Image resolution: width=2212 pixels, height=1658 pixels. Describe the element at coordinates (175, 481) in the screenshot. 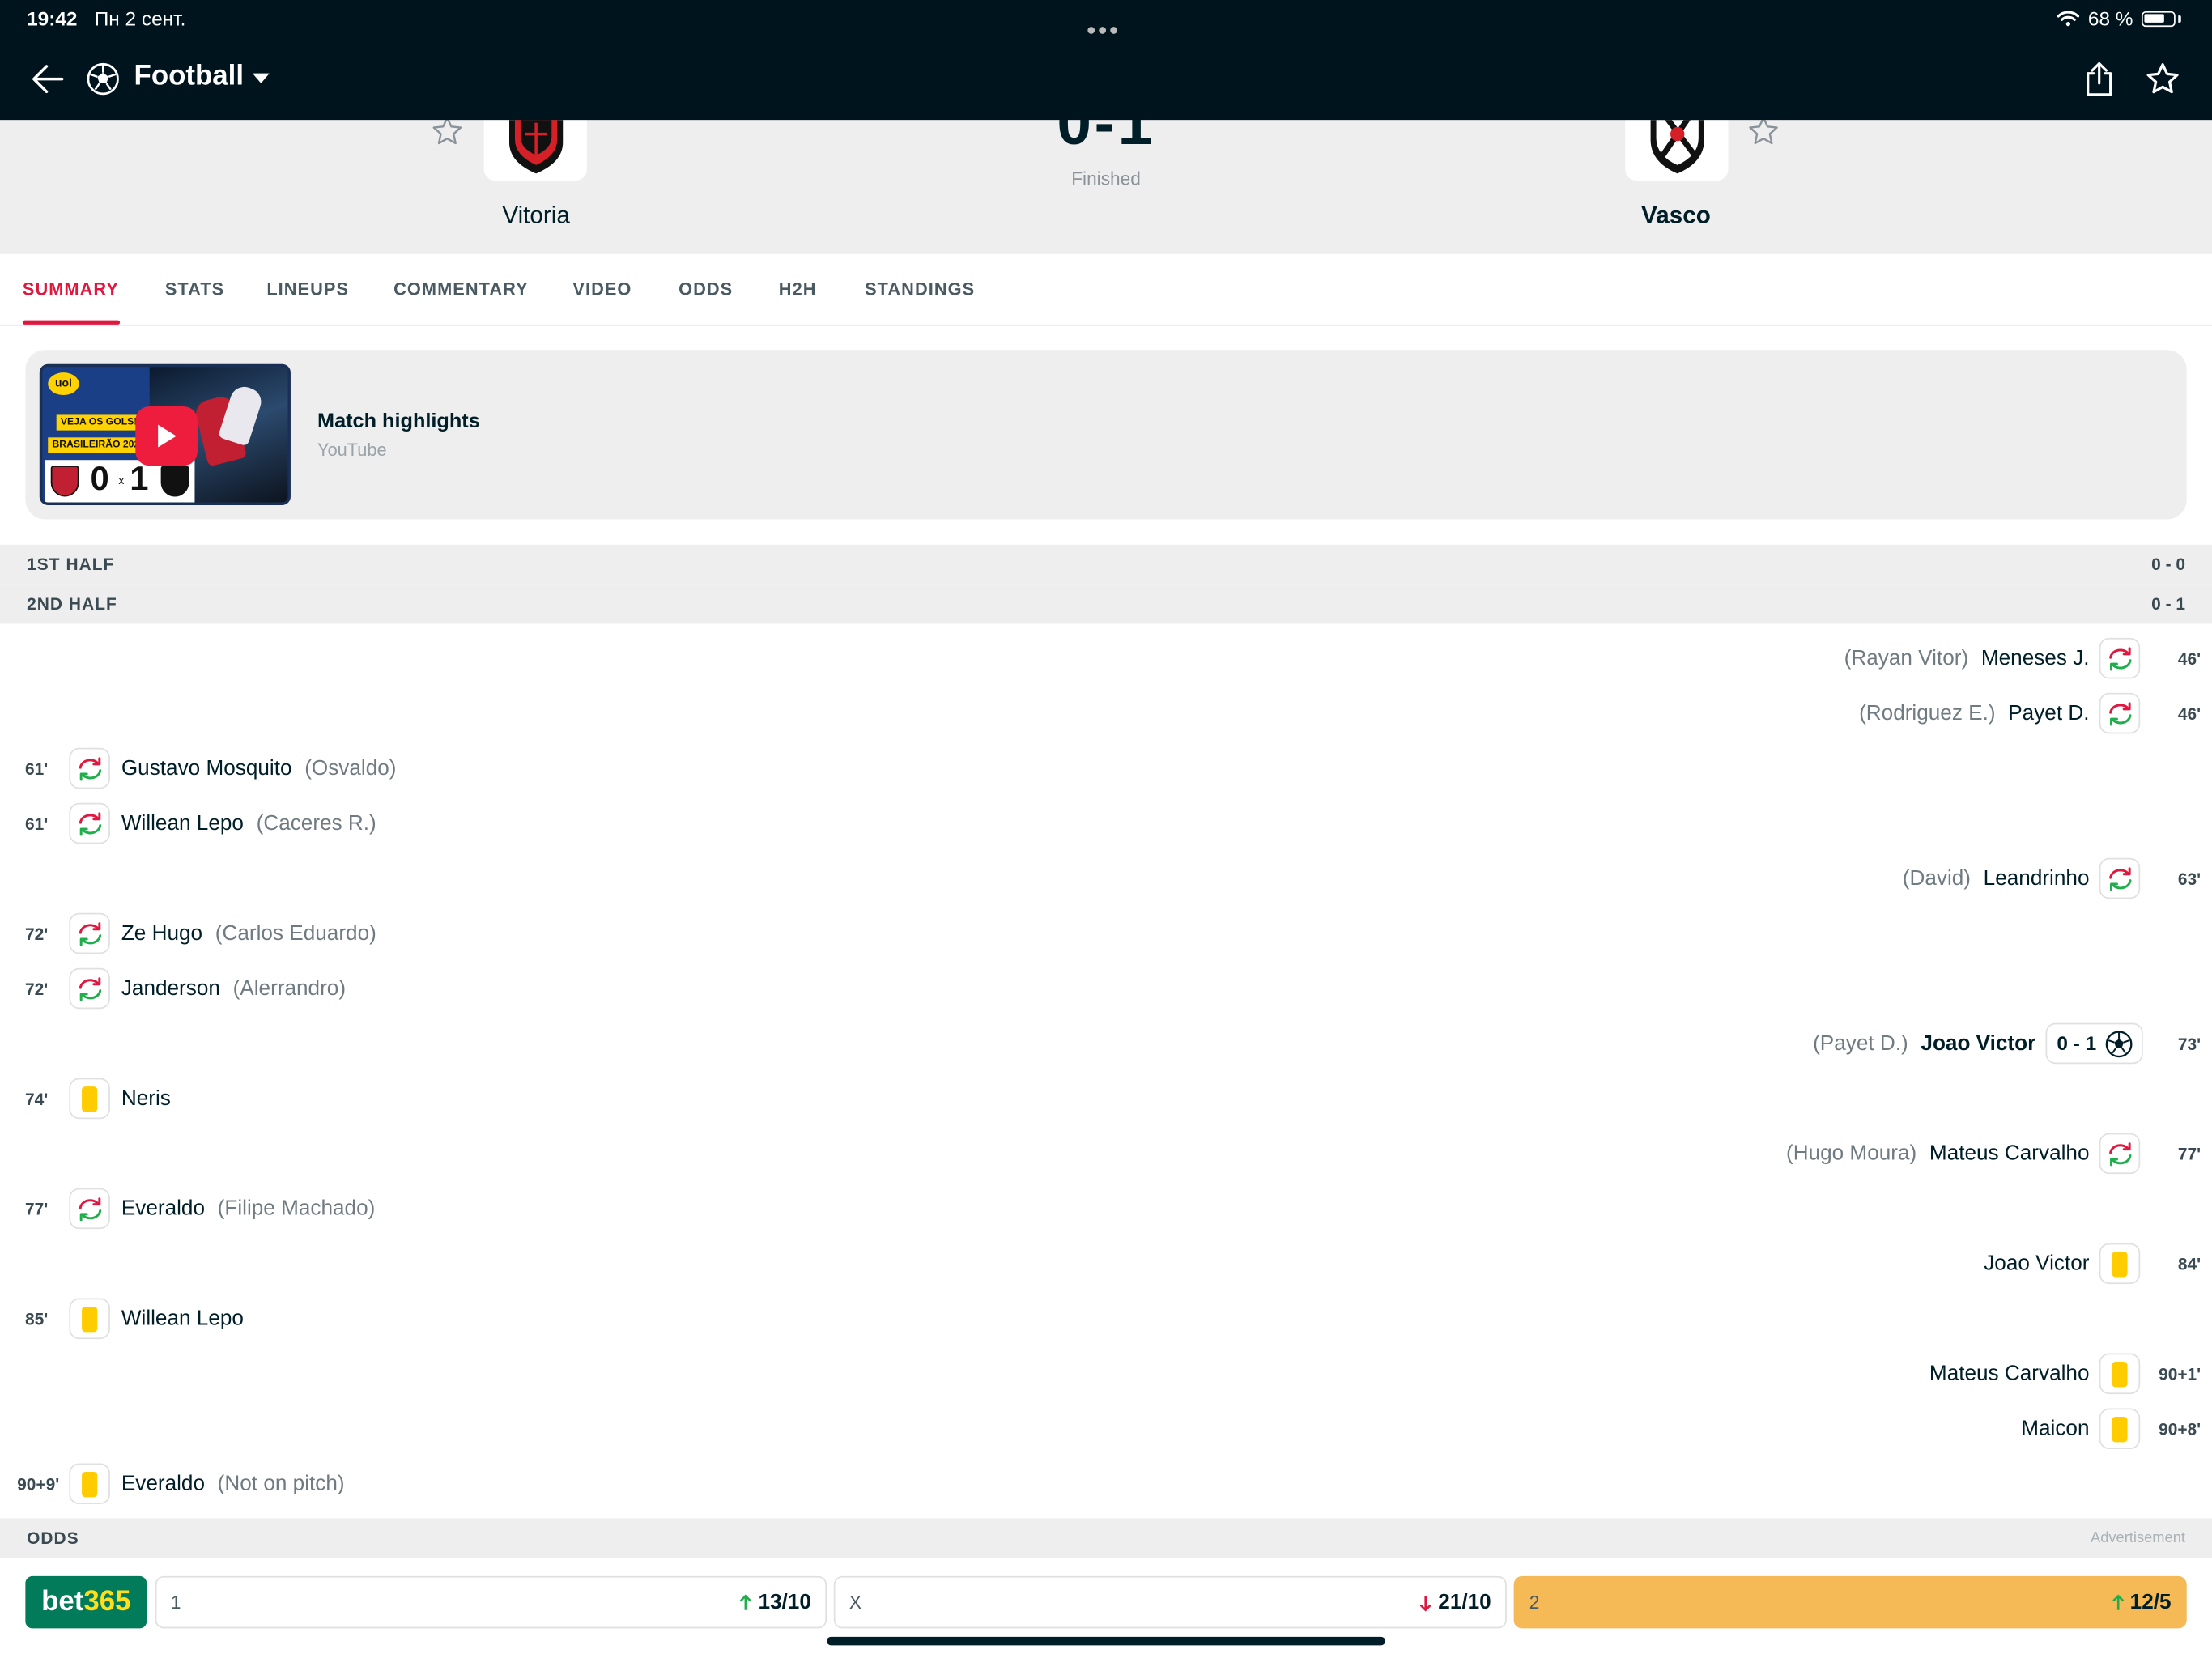

I see `vasco-crest-icon` at that location.